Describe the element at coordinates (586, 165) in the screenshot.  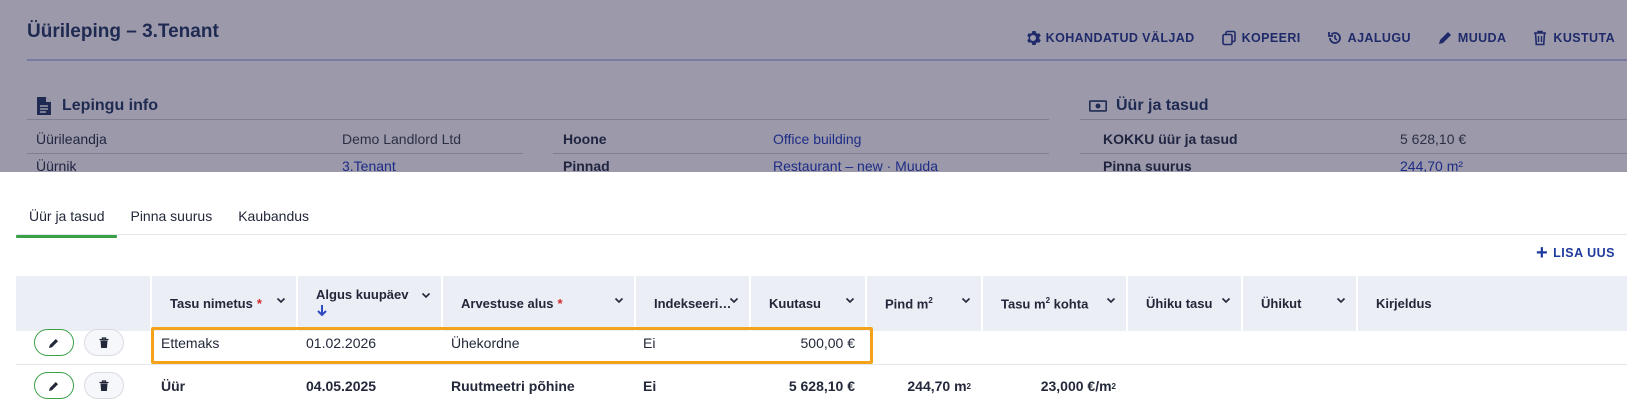
I see `units-label: Pinnad` at that location.